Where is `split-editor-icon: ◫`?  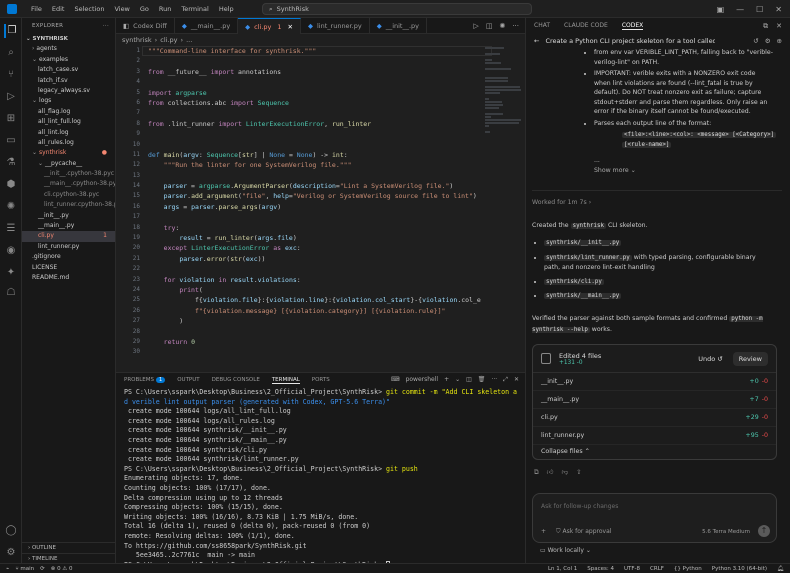 split-editor-icon: ◫ is located at coordinates (489, 25).